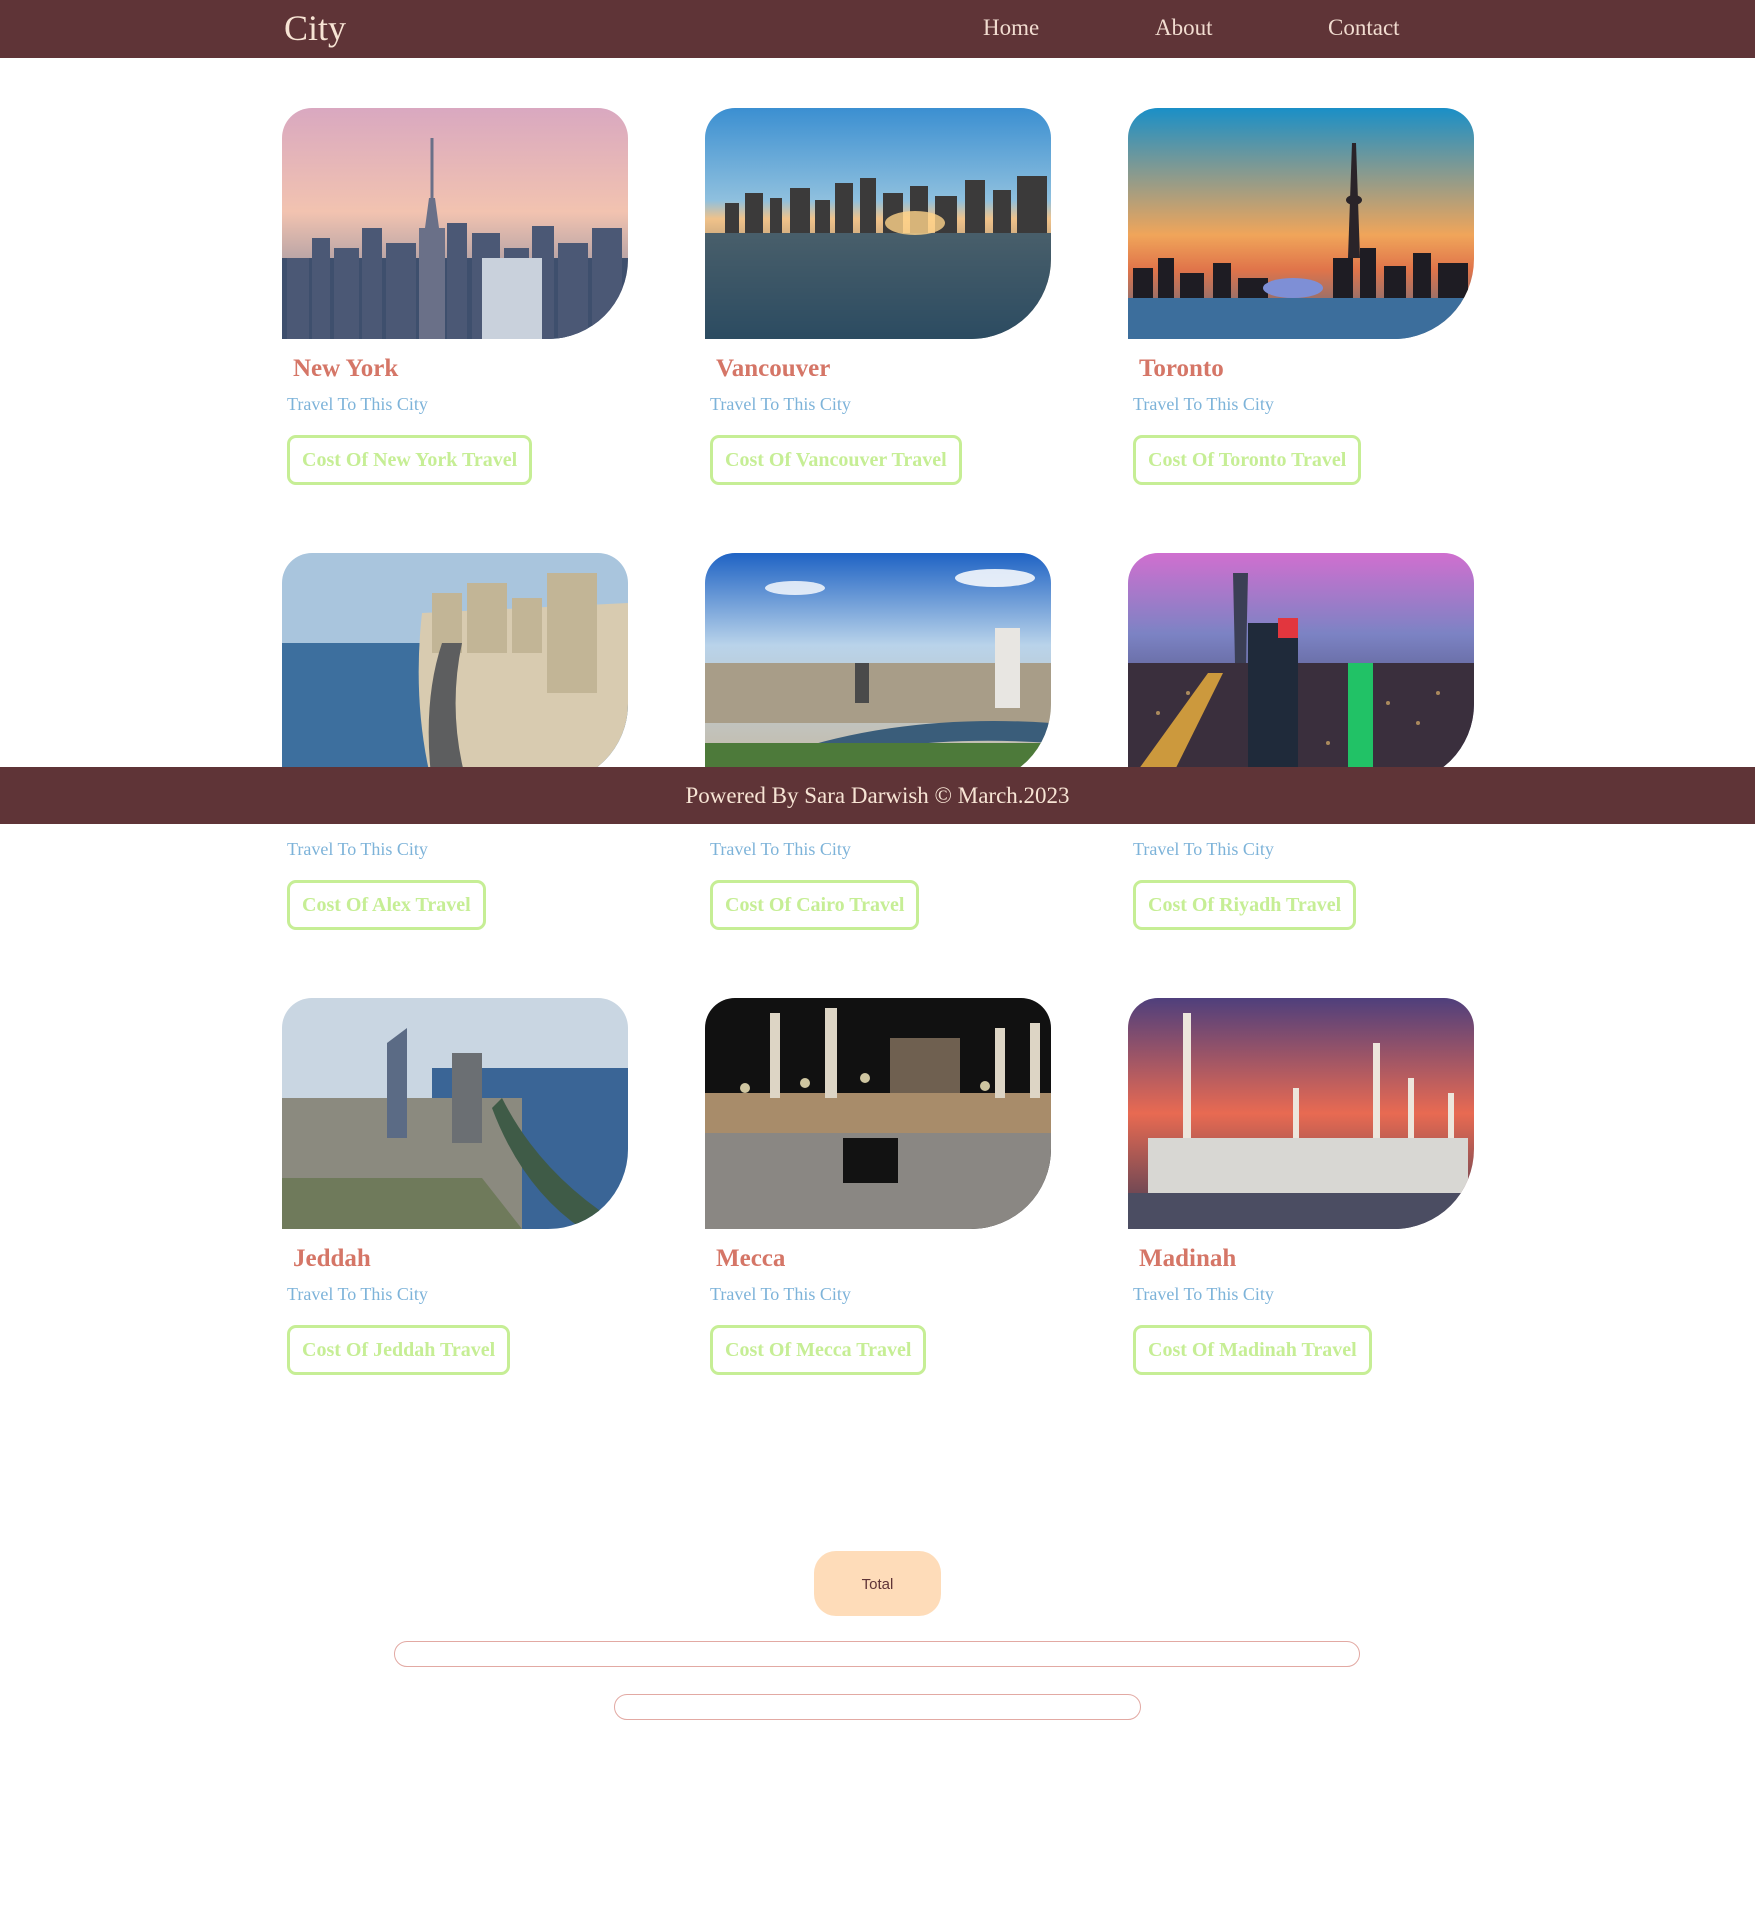  I want to click on top-navbar: City Home About Contact, so click(877, 29).